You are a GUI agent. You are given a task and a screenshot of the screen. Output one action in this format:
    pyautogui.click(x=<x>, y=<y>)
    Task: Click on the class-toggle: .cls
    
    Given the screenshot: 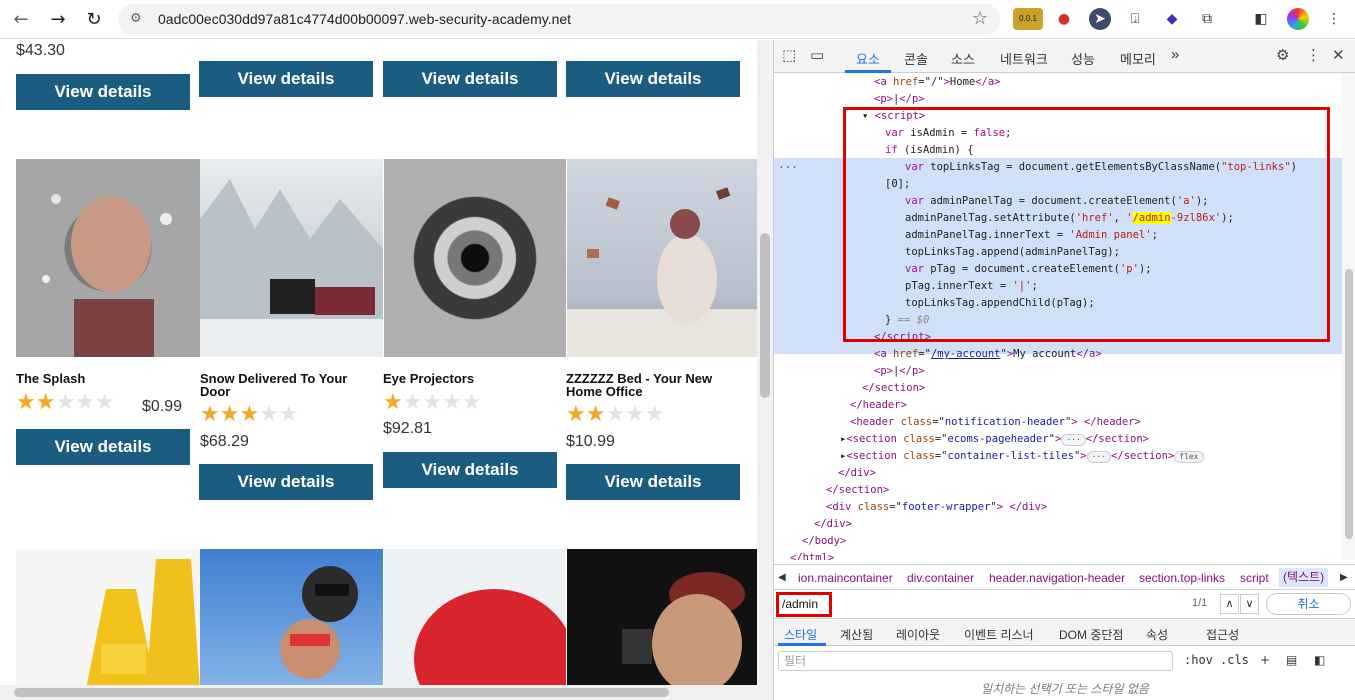 What is the action you would take?
    pyautogui.click(x=1234, y=660)
    